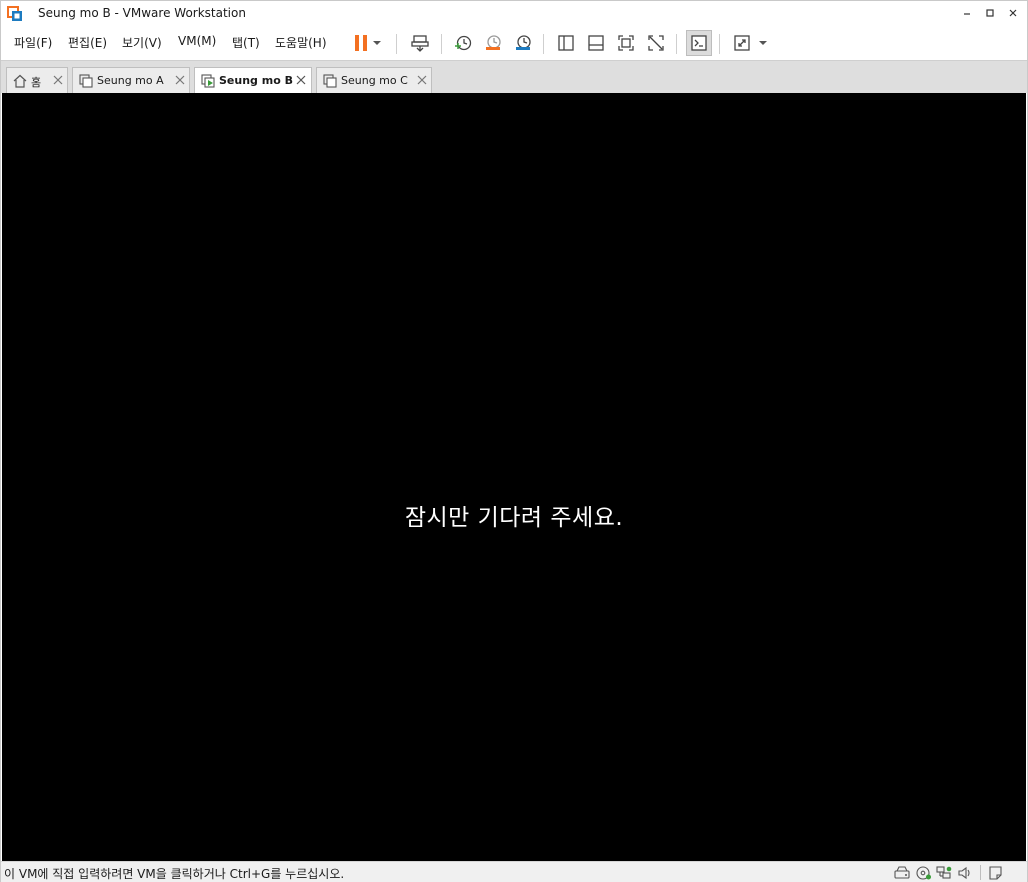 Image resolution: width=1028 pixels, height=882 pixels. What do you see at coordinates (377, 43) in the screenshot?
I see `power-dropdown-arrow-icon` at bounding box center [377, 43].